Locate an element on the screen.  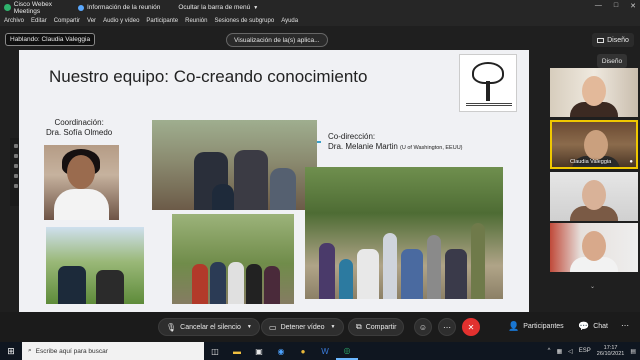
photo-community-group is located at coordinates (404, 233).